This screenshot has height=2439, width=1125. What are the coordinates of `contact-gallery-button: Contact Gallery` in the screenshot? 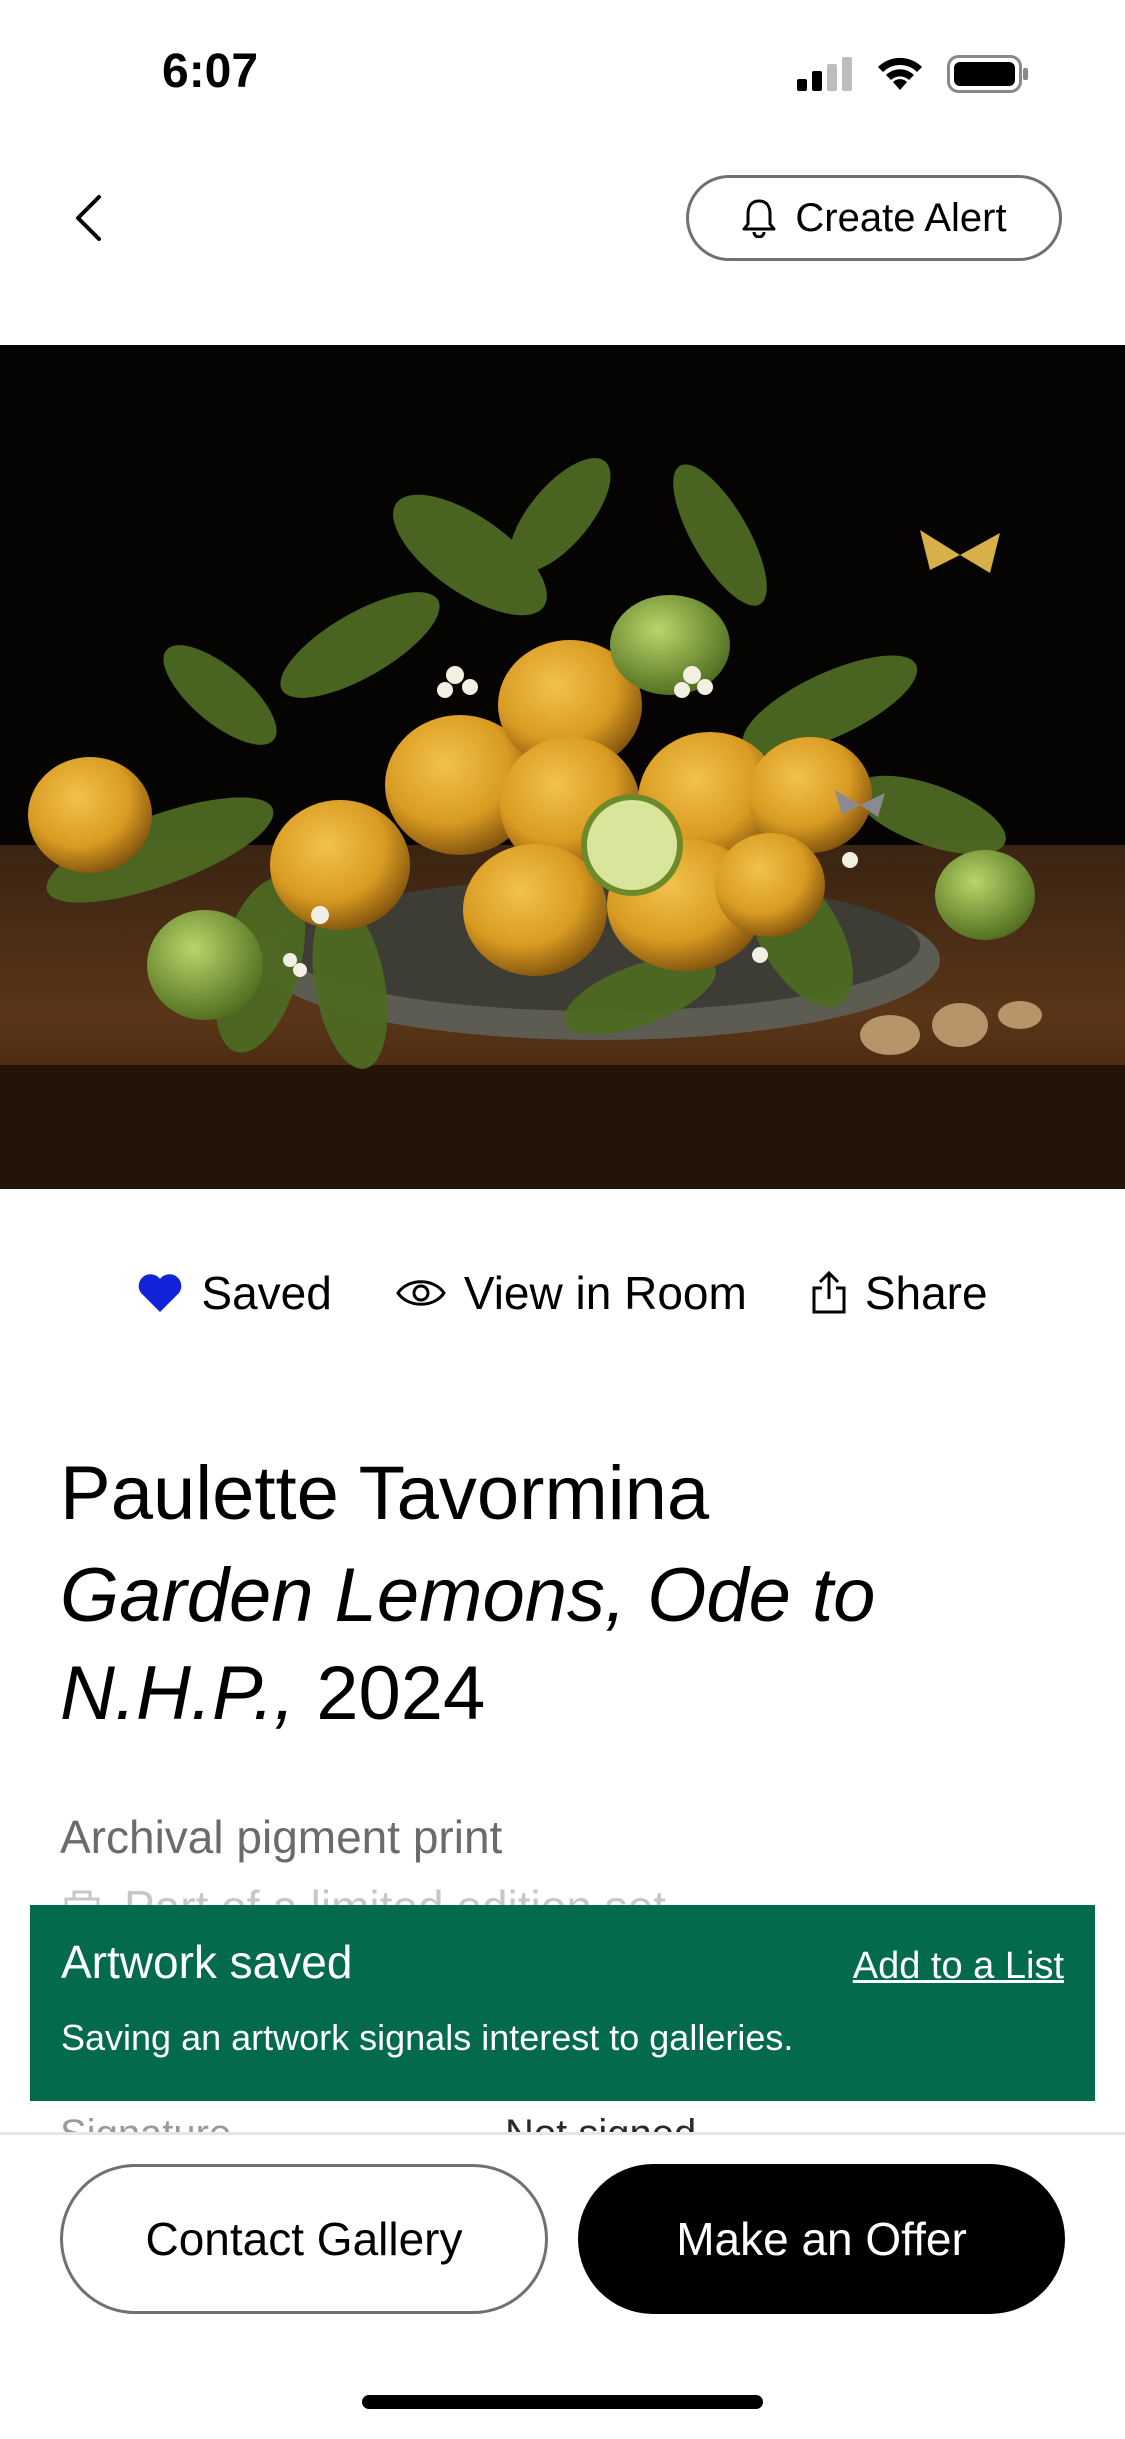 It's located at (304, 2239).